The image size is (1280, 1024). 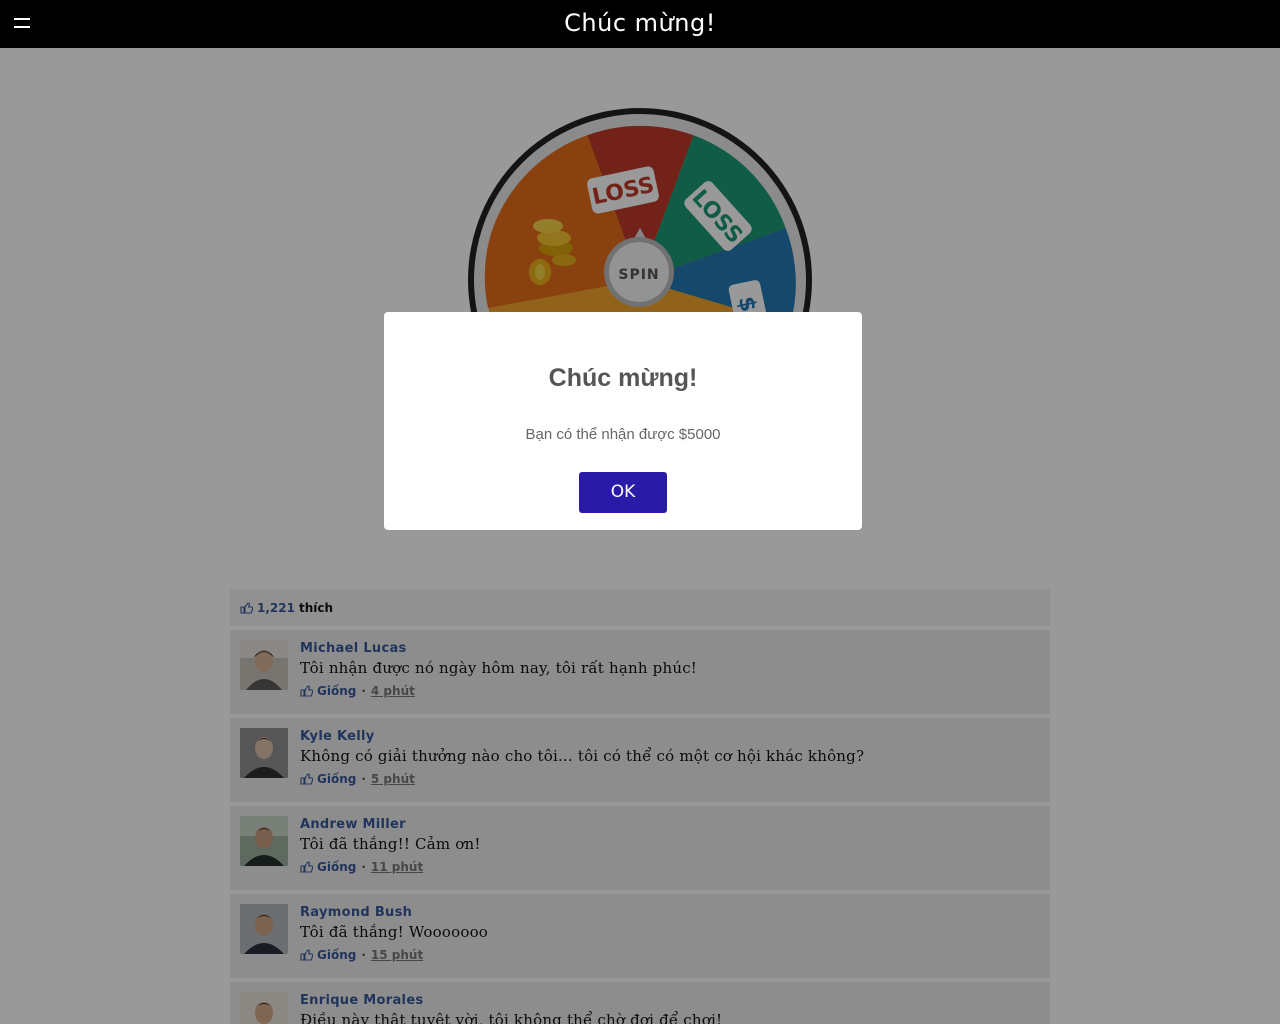 I want to click on dialog-message: Bạn có thể nhận được $5000, so click(x=623, y=434).